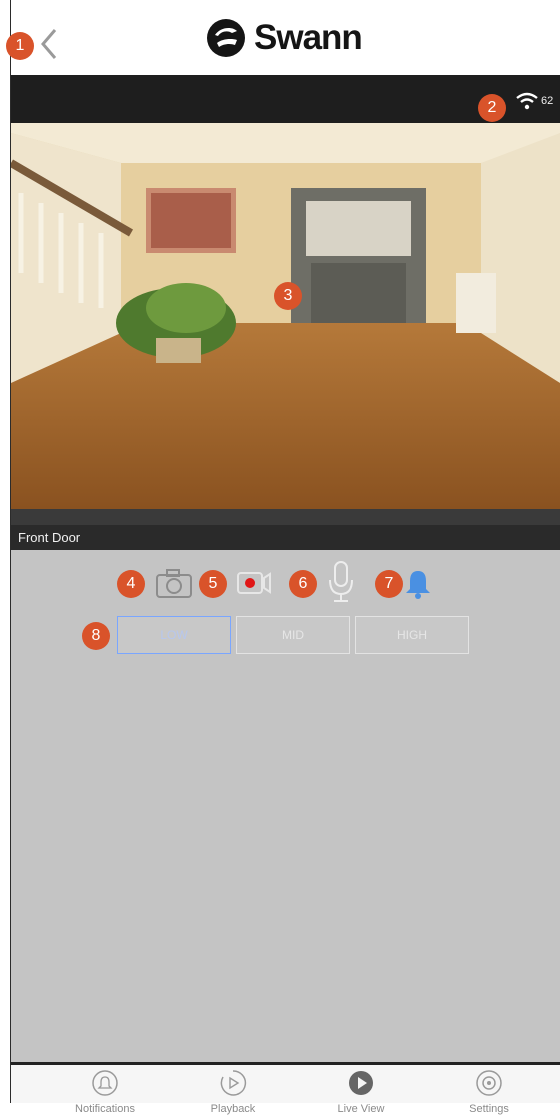 This screenshot has width=560, height=1115. What do you see at coordinates (105, 1083) in the screenshot?
I see `notifications-icon` at bounding box center [105, 1083].